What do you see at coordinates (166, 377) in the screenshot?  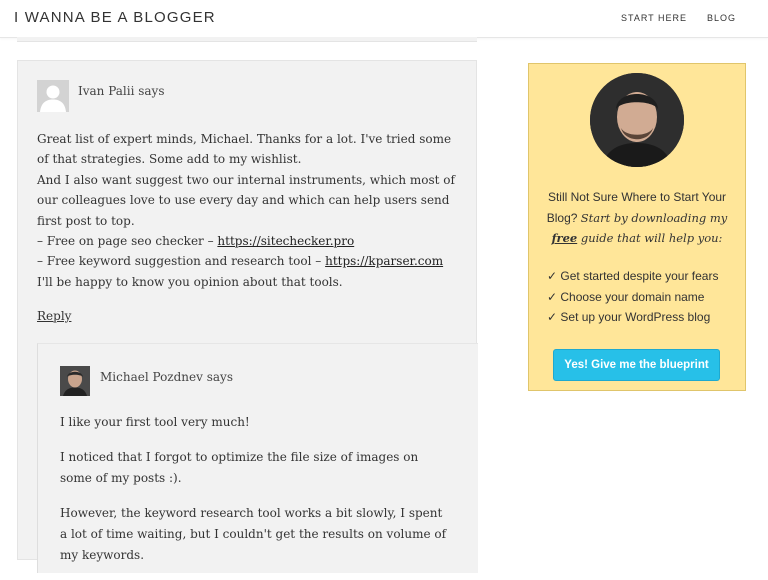 I see `comment-author: Michael Pozdnev says` at bounding box center [166, 377].